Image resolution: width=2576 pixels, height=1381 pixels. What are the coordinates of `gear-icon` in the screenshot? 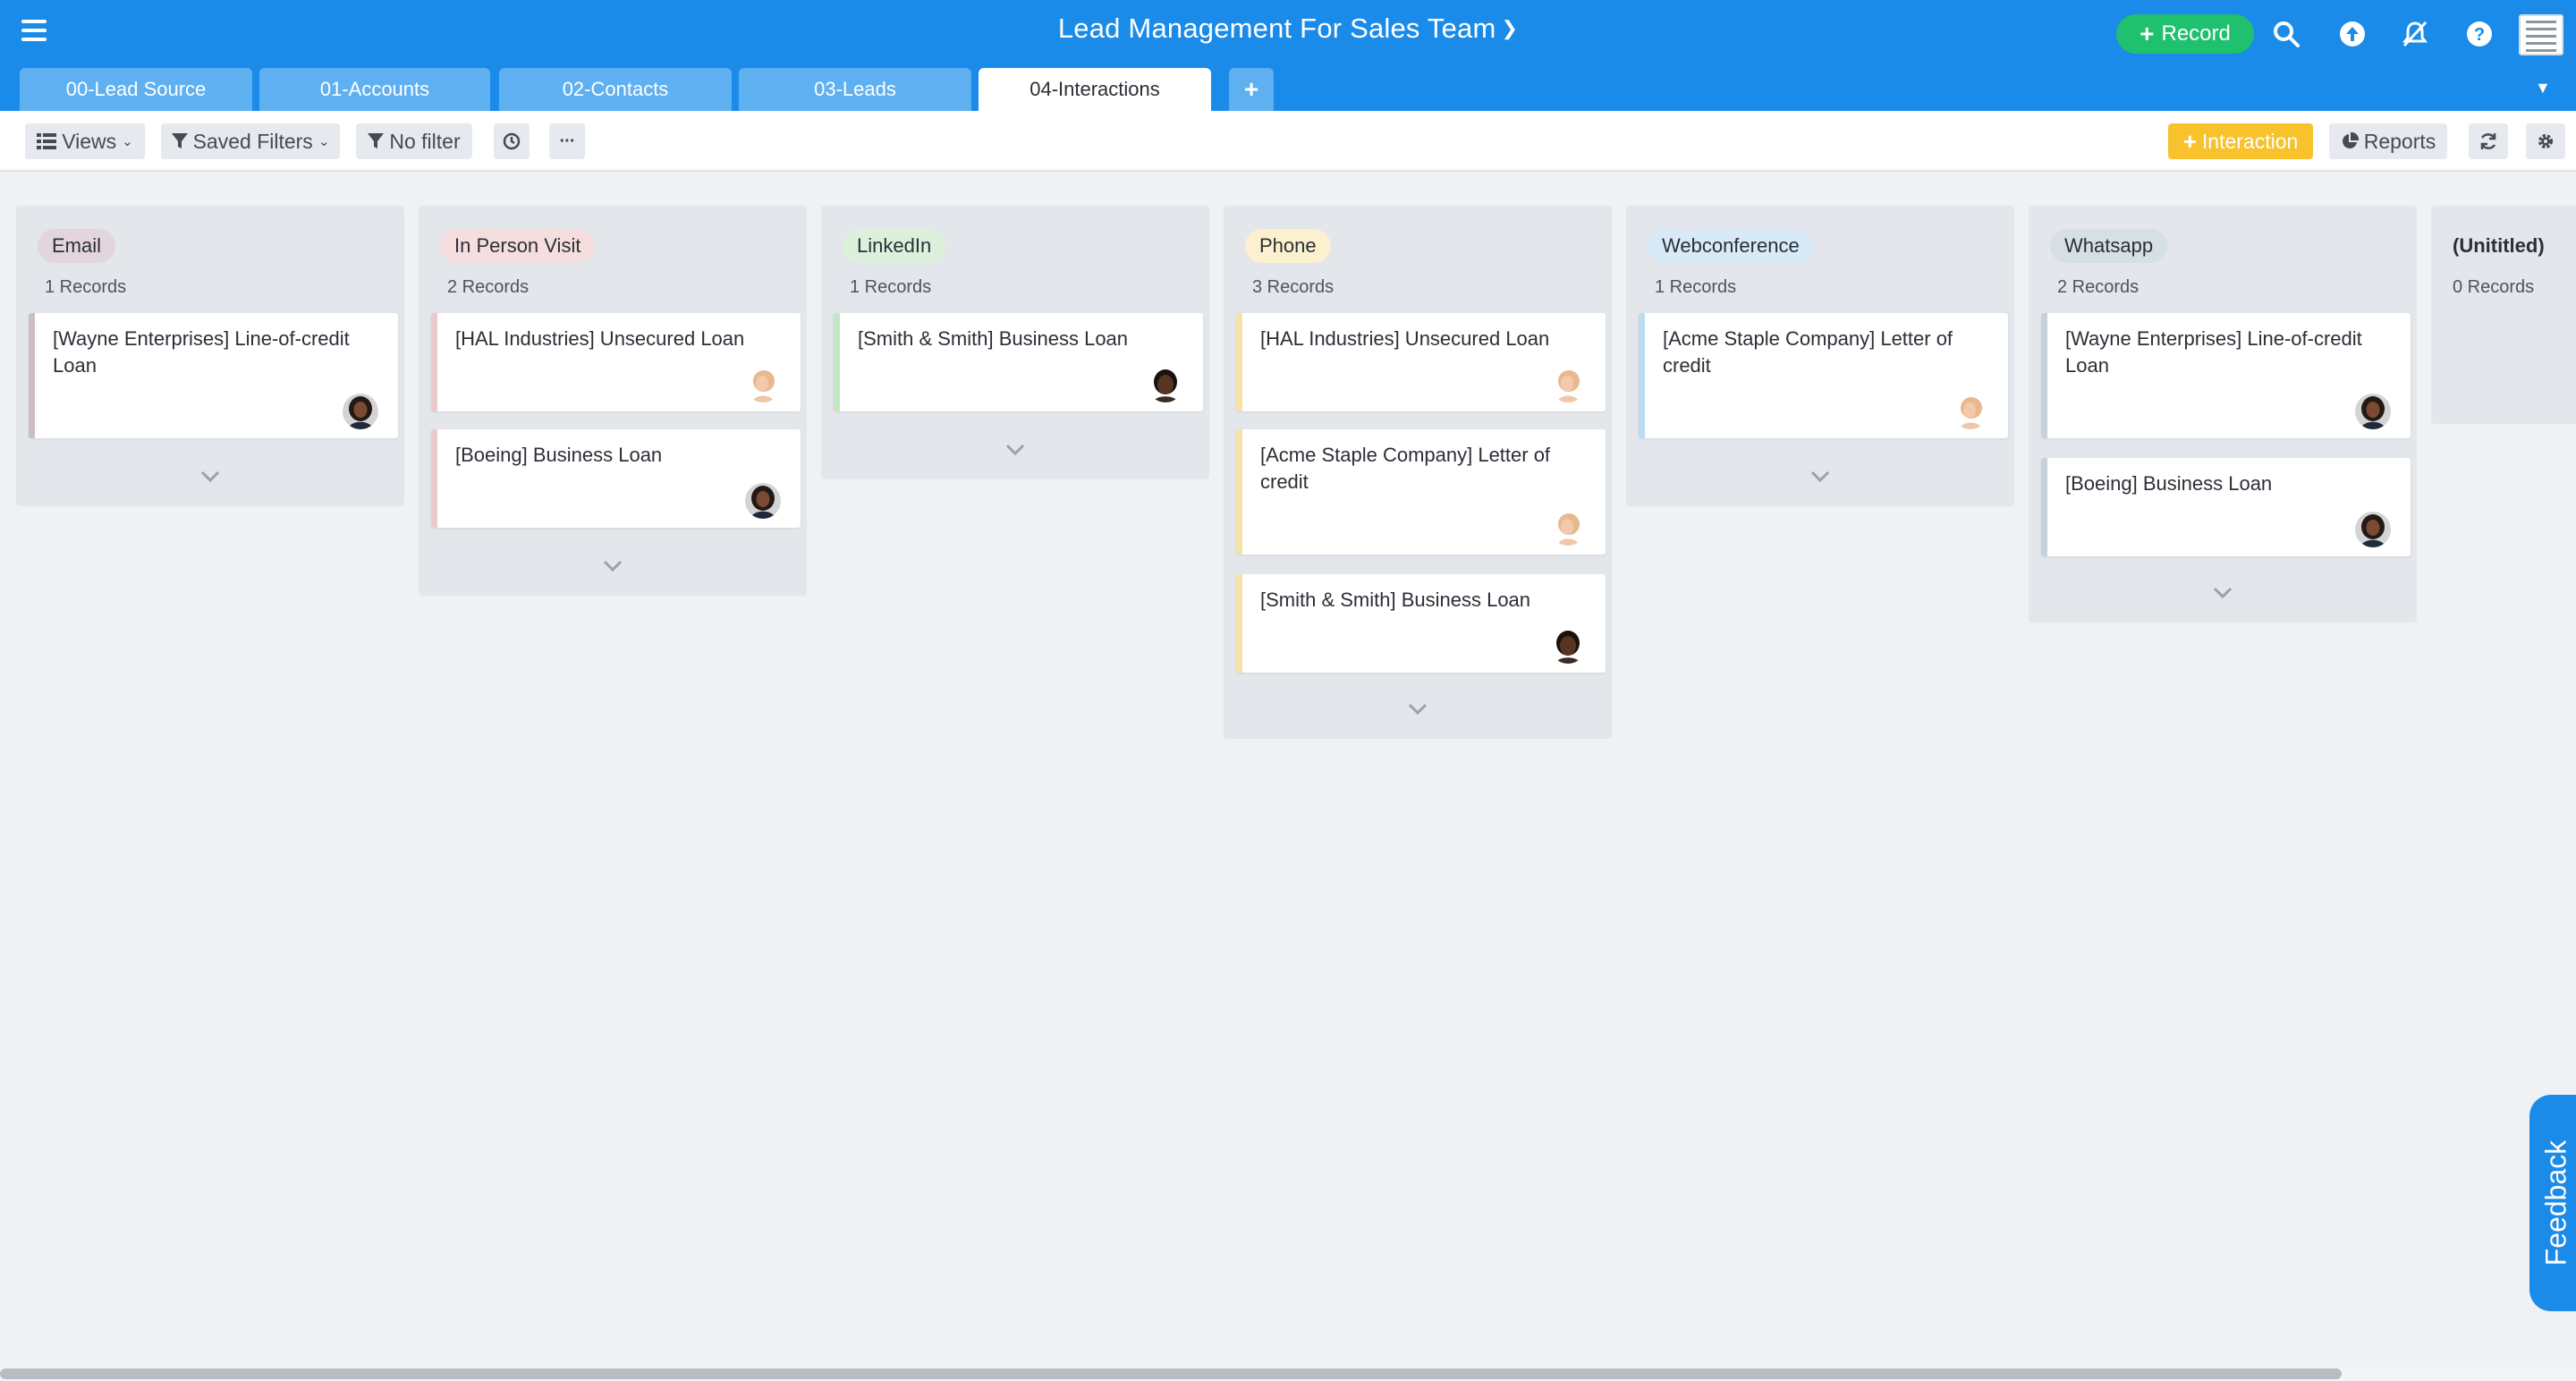 It's located at (2545, 141).